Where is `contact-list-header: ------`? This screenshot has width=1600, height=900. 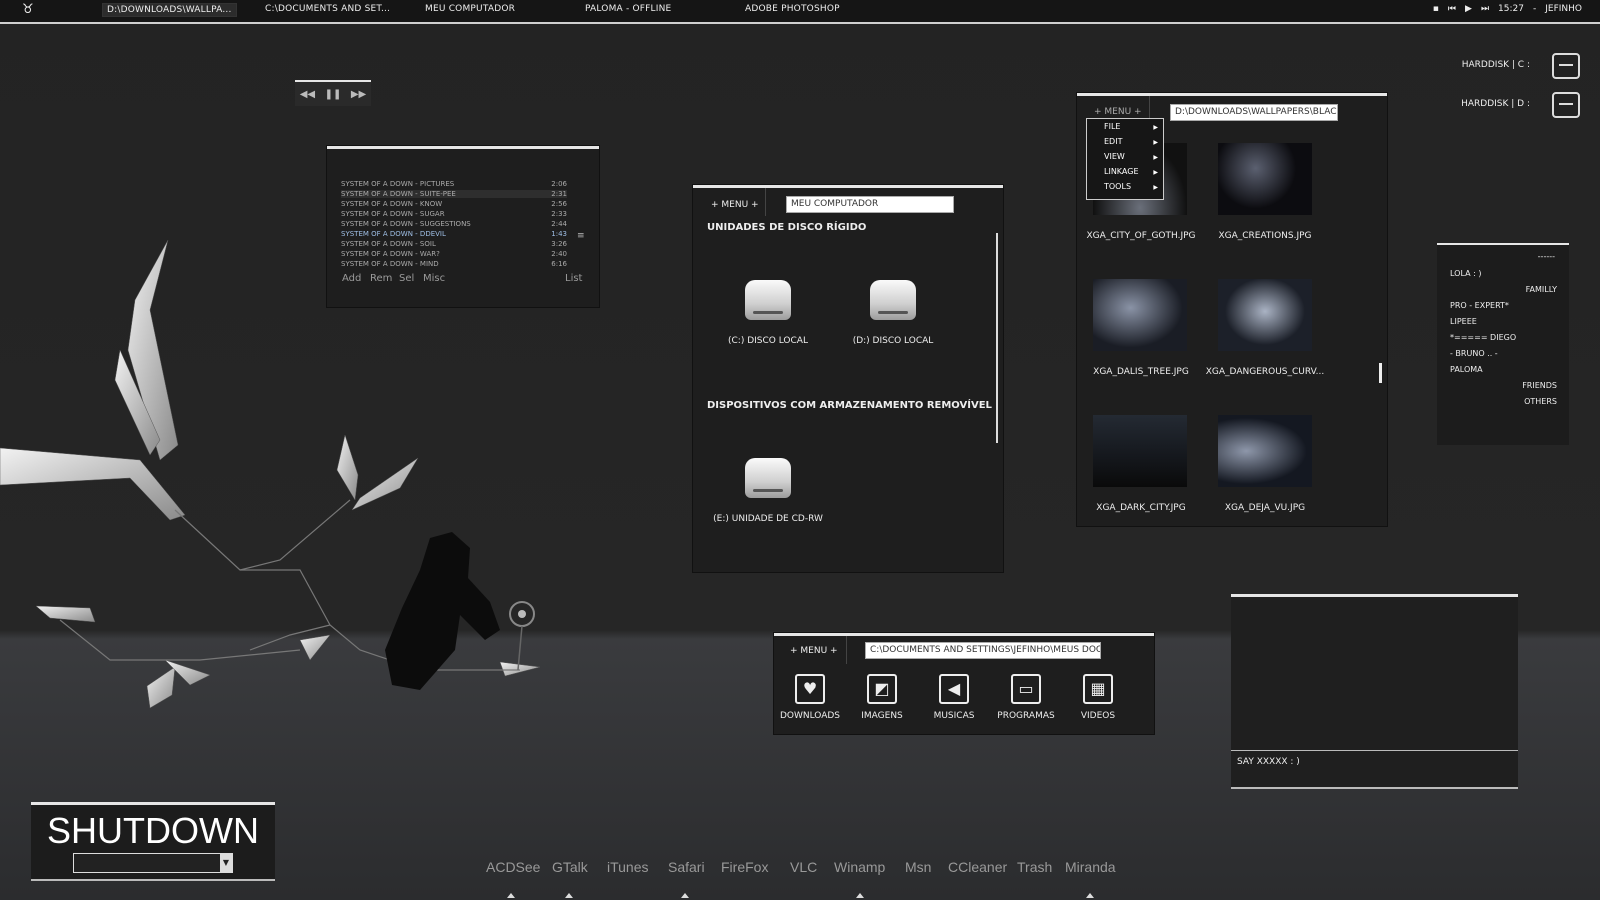 contact-list-header: ------ is located at coordinates (1546, 256).